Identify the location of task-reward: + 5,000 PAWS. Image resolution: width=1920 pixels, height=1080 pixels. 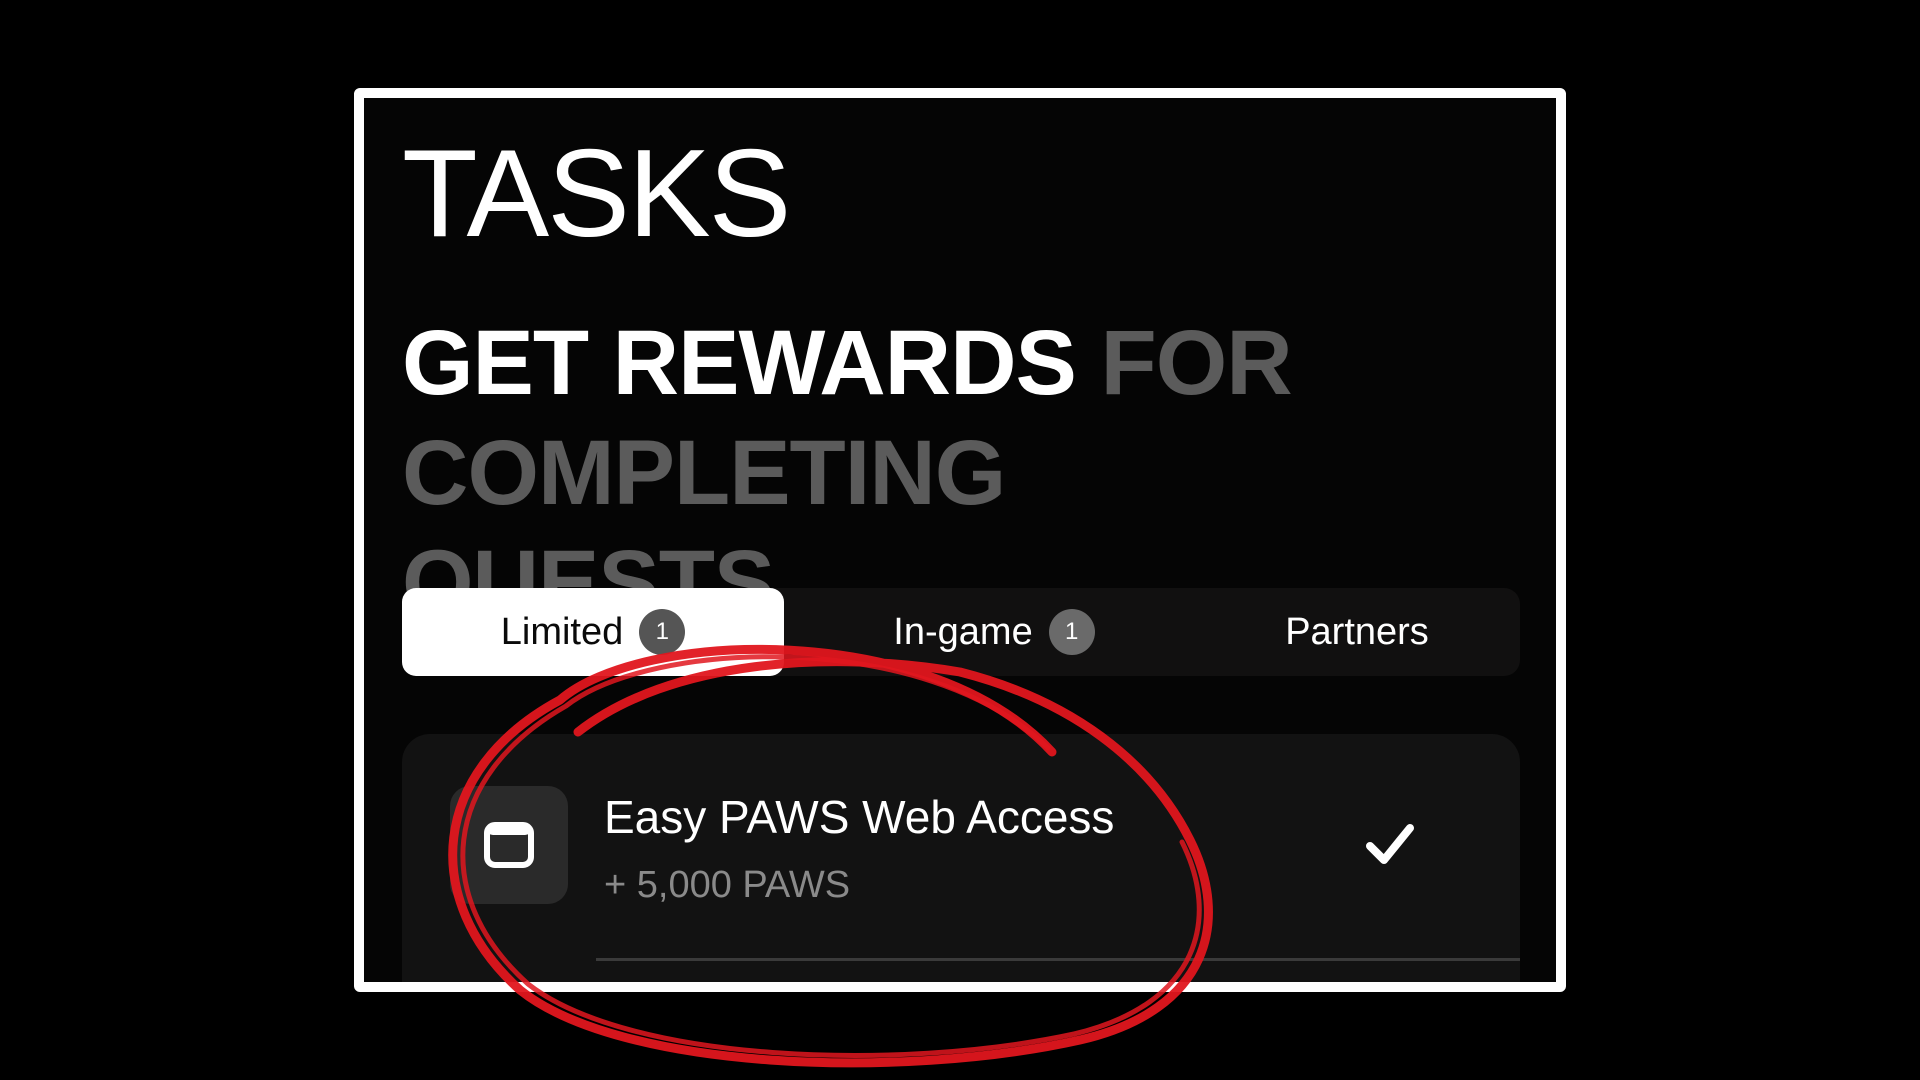
(727, 885).